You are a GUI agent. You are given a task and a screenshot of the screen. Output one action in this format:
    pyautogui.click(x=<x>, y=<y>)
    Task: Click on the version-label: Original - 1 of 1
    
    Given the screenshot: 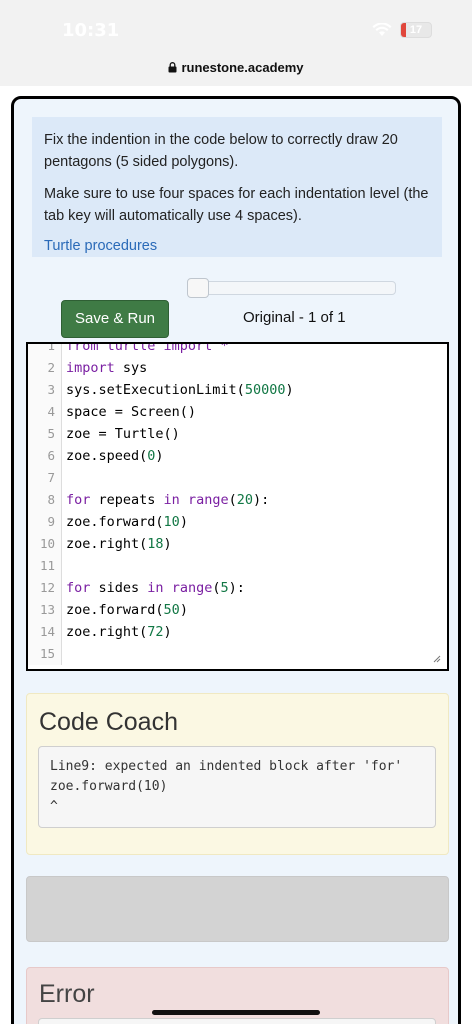 What is the action you would take?
    pyautogui.click(x=294, y=317)
    